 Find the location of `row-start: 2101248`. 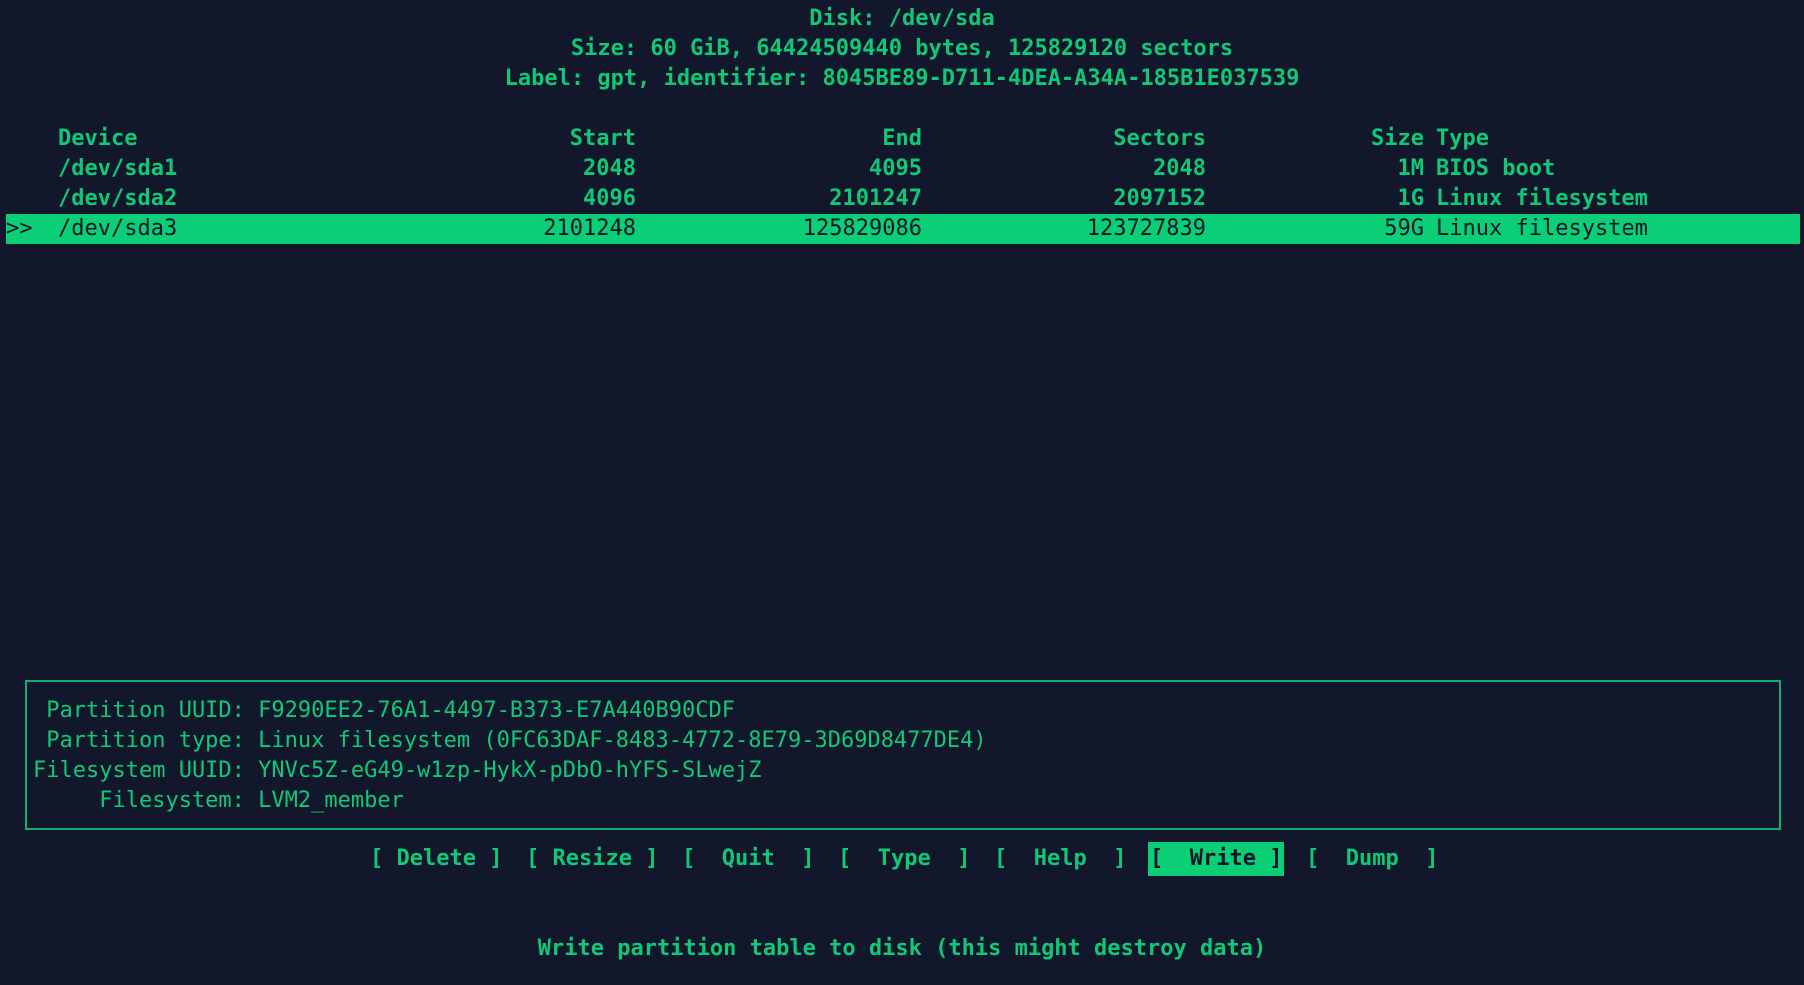

row-start: 2101248 is located at coordinates (589, 228).